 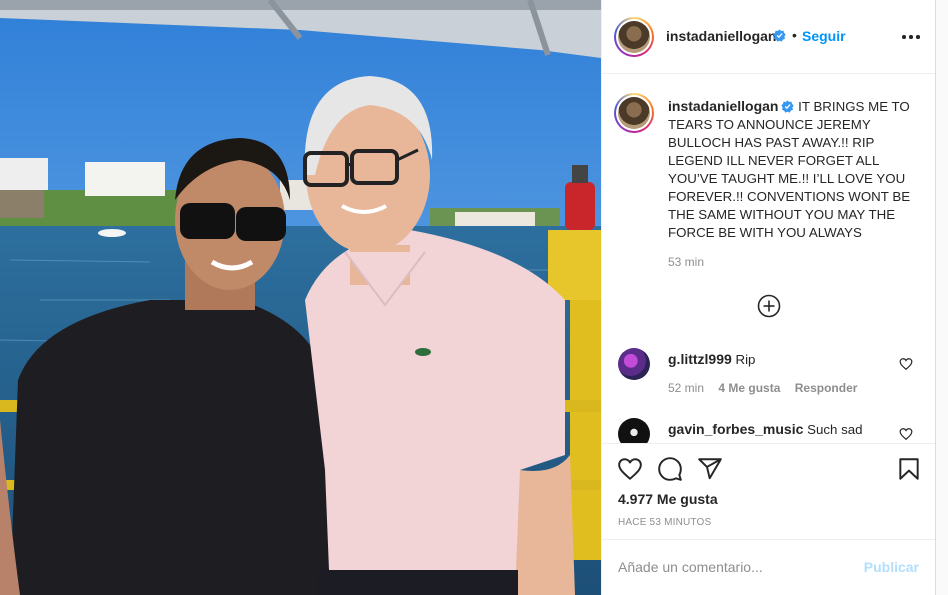 I want to click on likes-count: 4.977 Me gusta, so click(x=668, y=499).